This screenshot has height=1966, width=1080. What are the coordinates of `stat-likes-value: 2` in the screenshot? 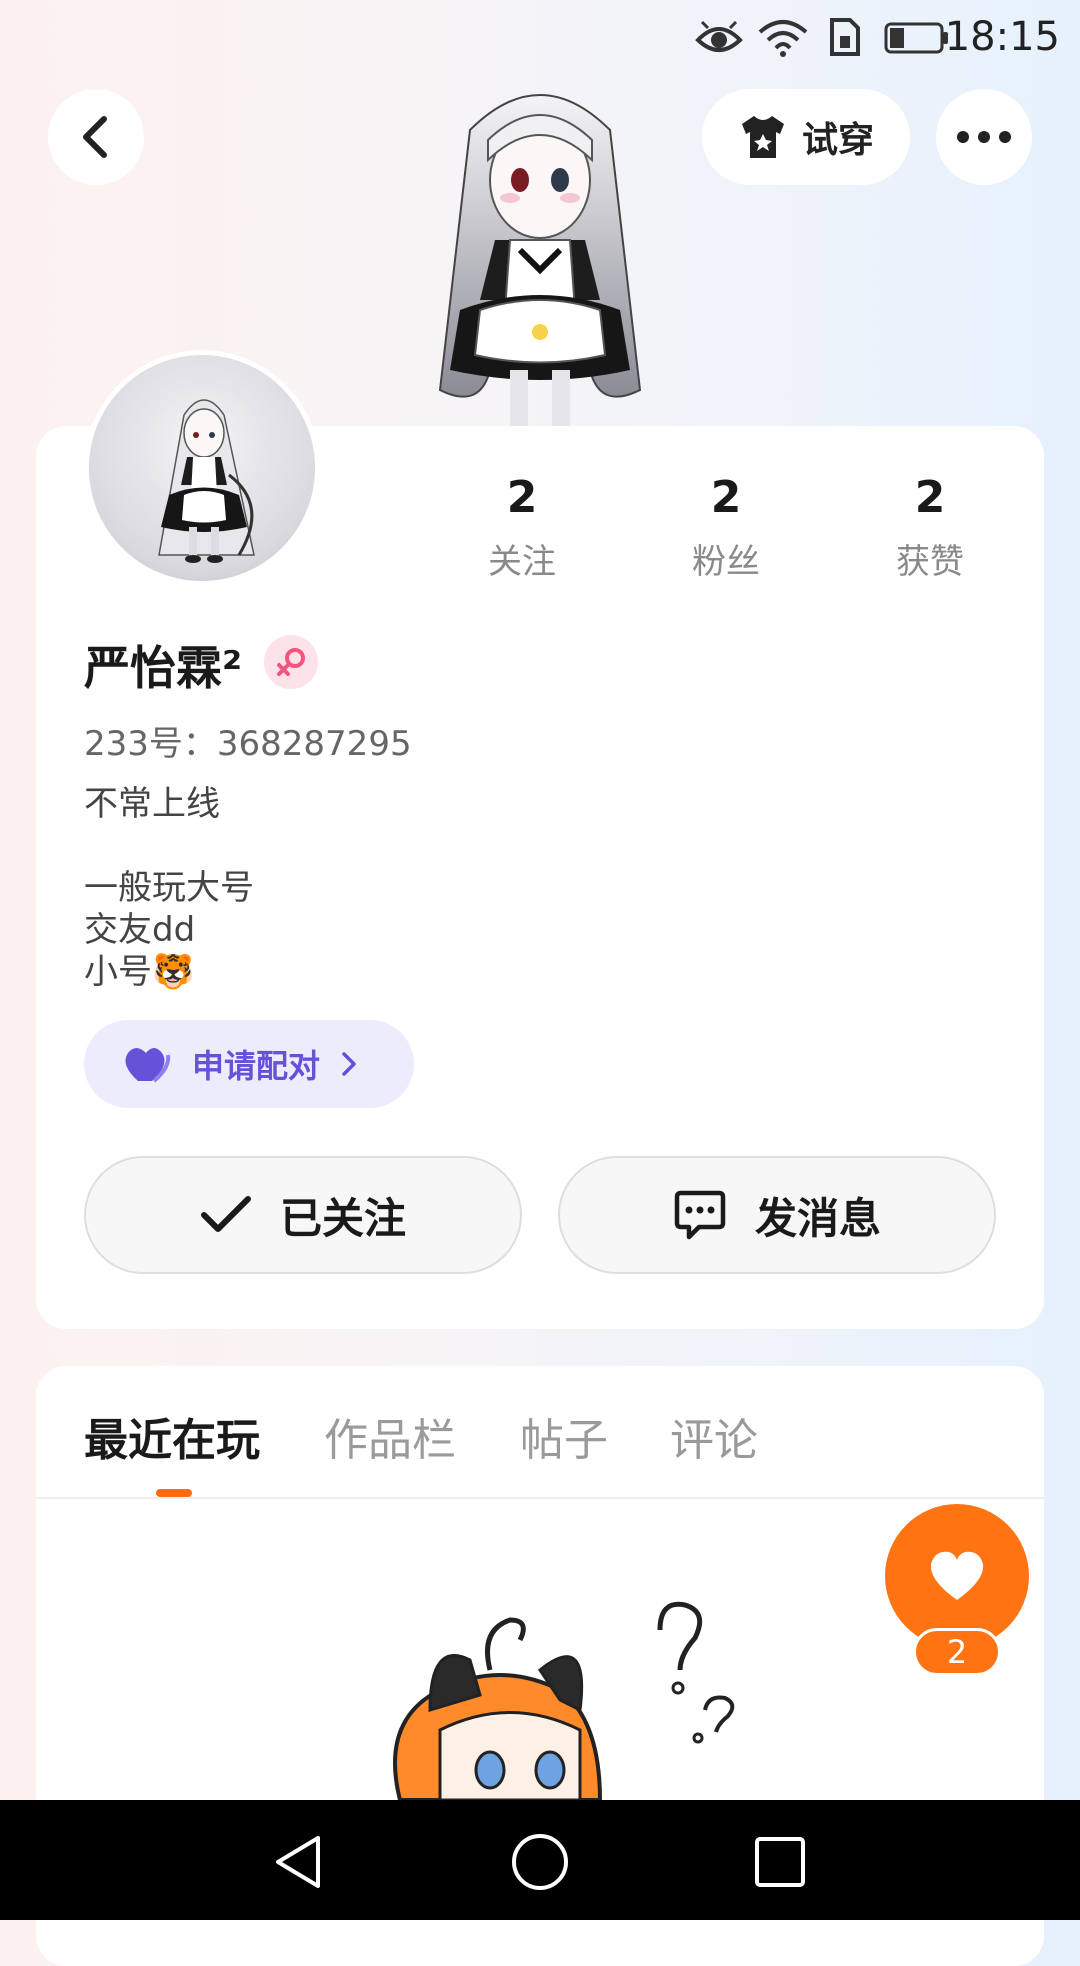 It's located at (930, 497).